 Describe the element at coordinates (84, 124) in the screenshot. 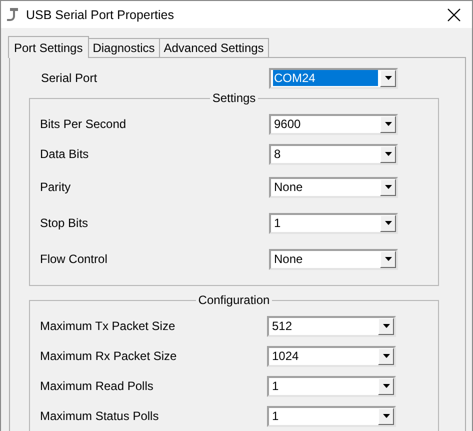

I see `field-label: Bits Per Second` at that location.